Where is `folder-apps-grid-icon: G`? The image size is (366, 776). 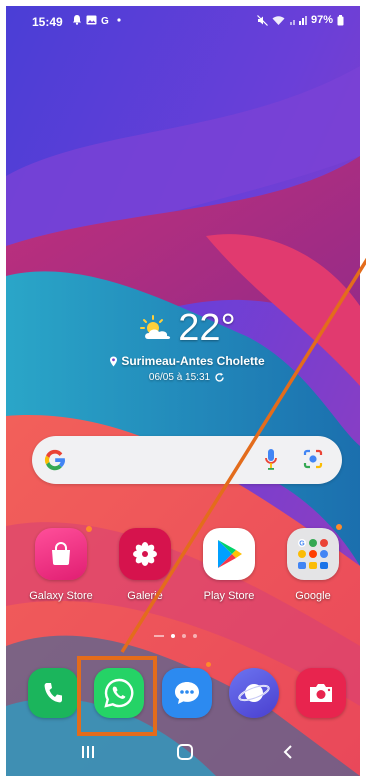 folder-apps-grid-icon: G is located at coordinates (313, 554).